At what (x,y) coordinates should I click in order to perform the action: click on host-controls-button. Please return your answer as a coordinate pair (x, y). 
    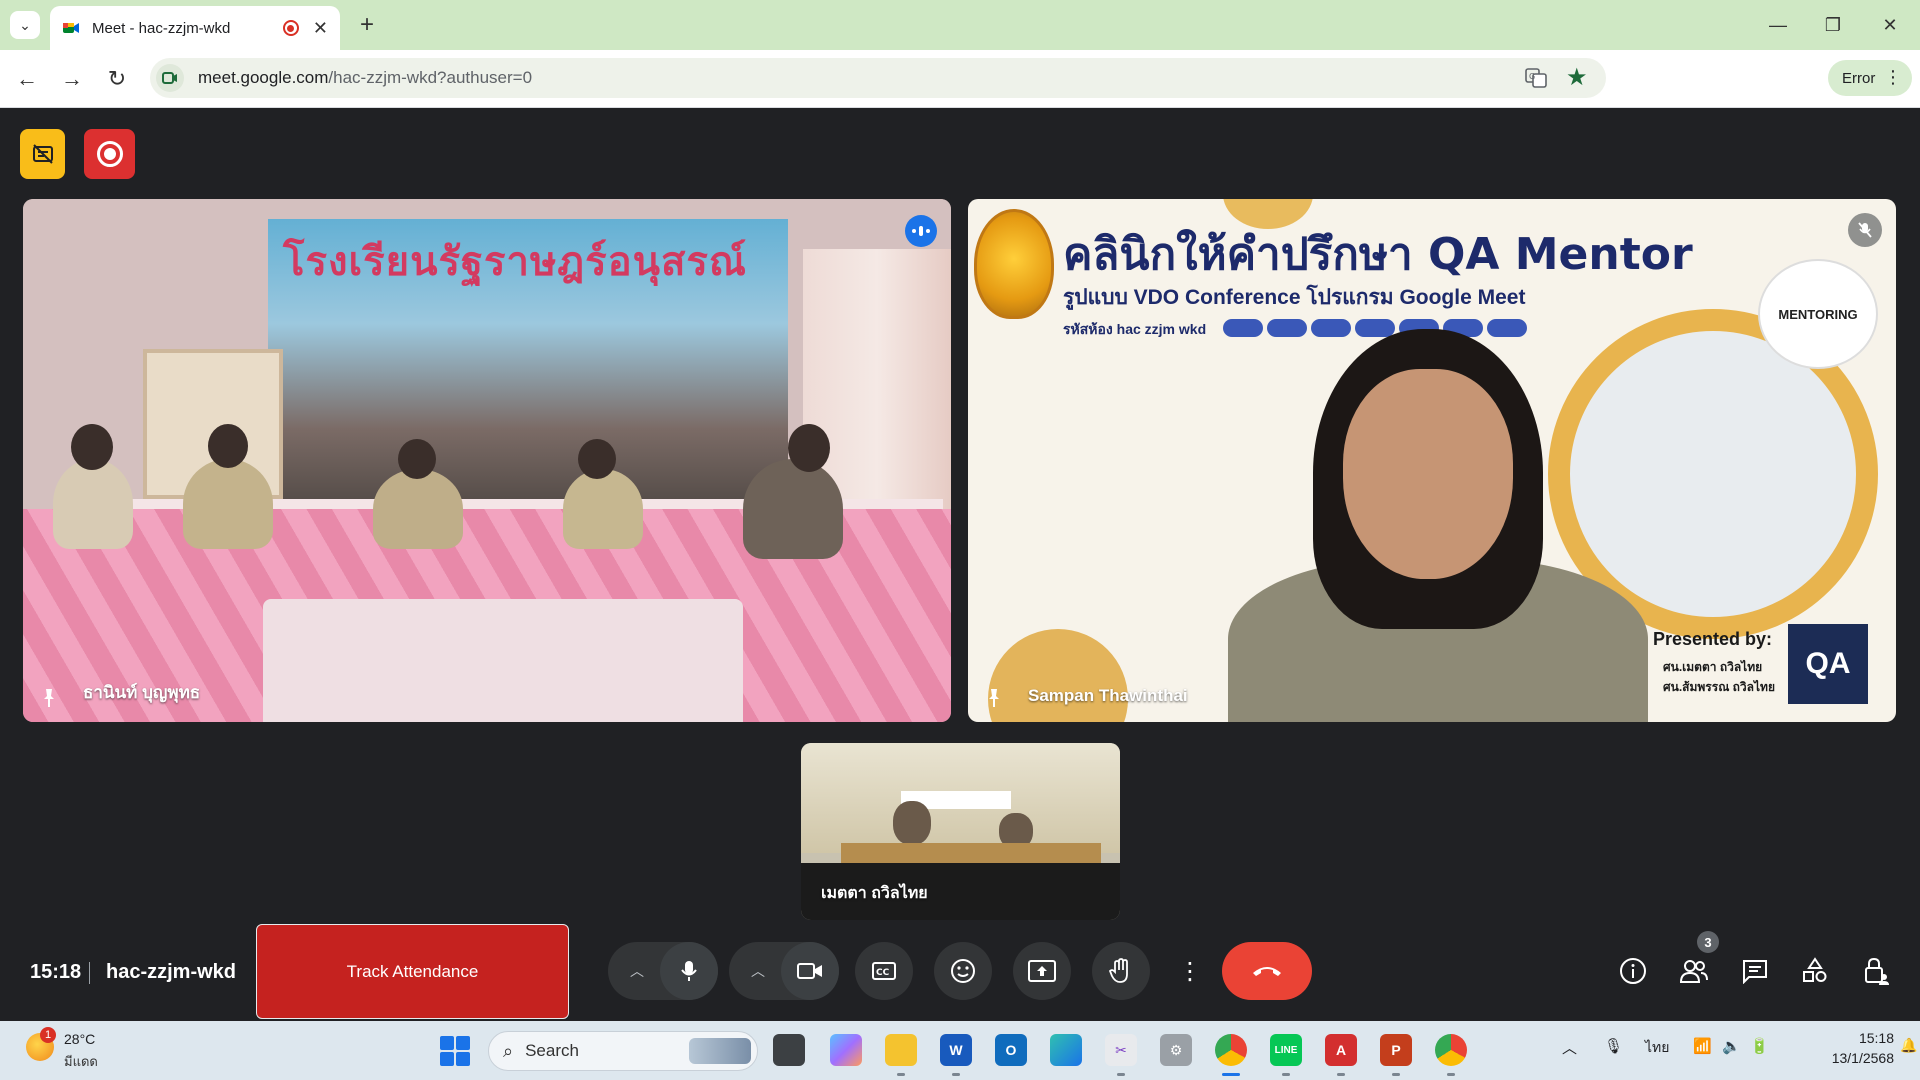
    Looking at the image, I should click on (1876, 971).